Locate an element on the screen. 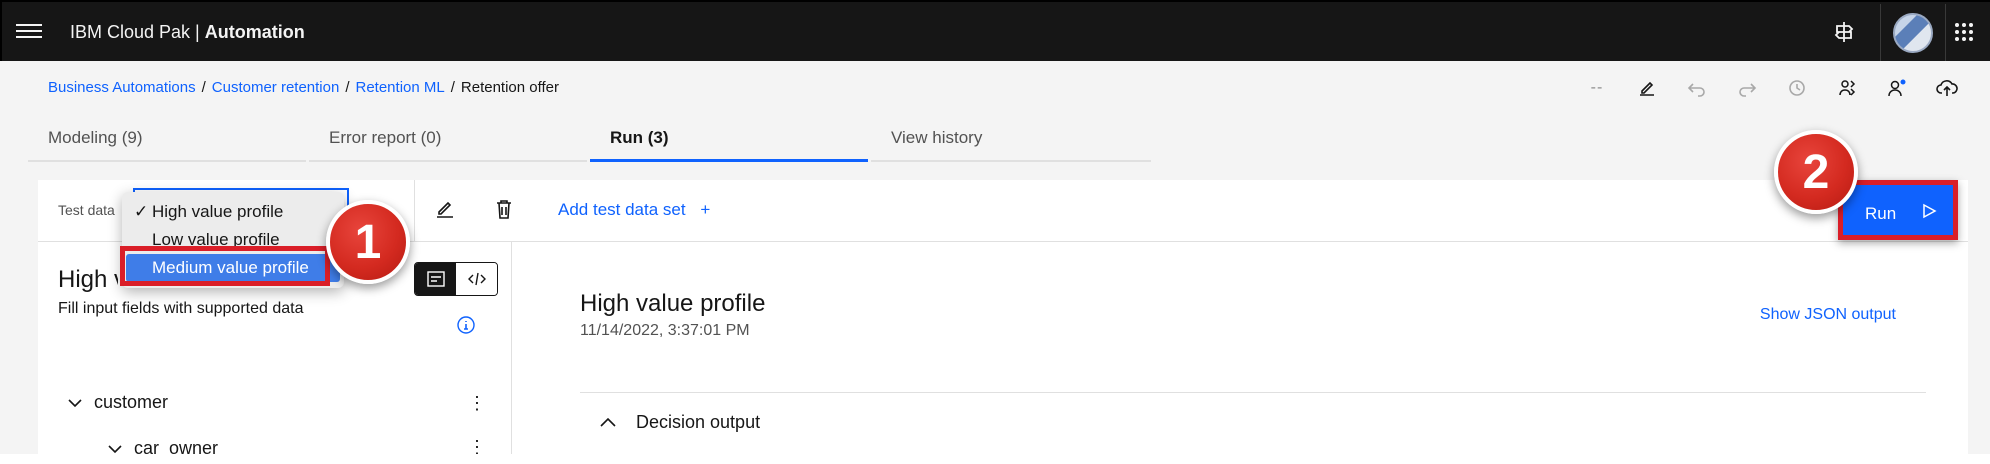 This screenshot has height=464, width=1990. chevron-up-icon is located at coordinates (608, 422).